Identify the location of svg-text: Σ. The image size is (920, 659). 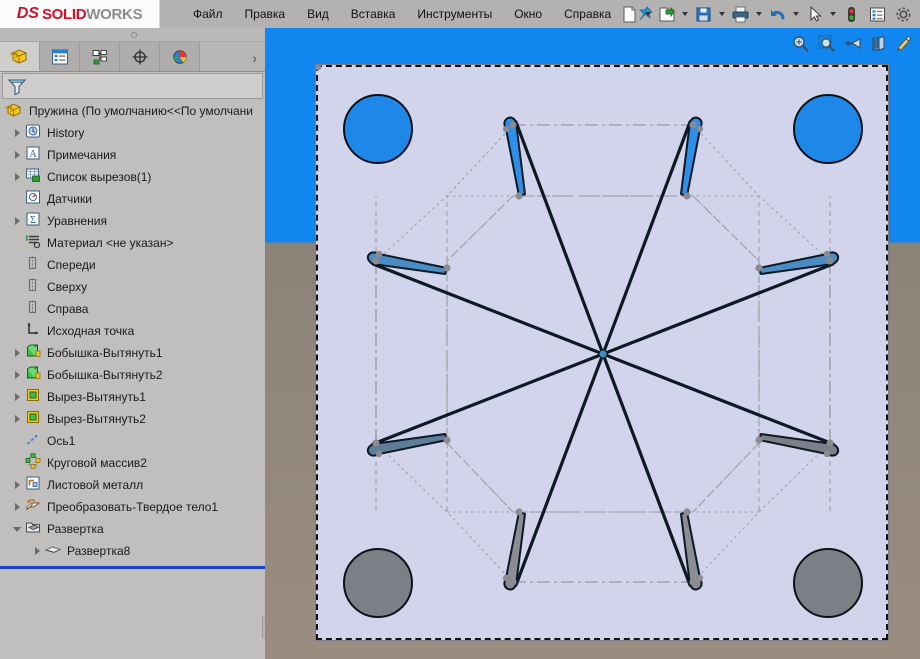
(33, 220).